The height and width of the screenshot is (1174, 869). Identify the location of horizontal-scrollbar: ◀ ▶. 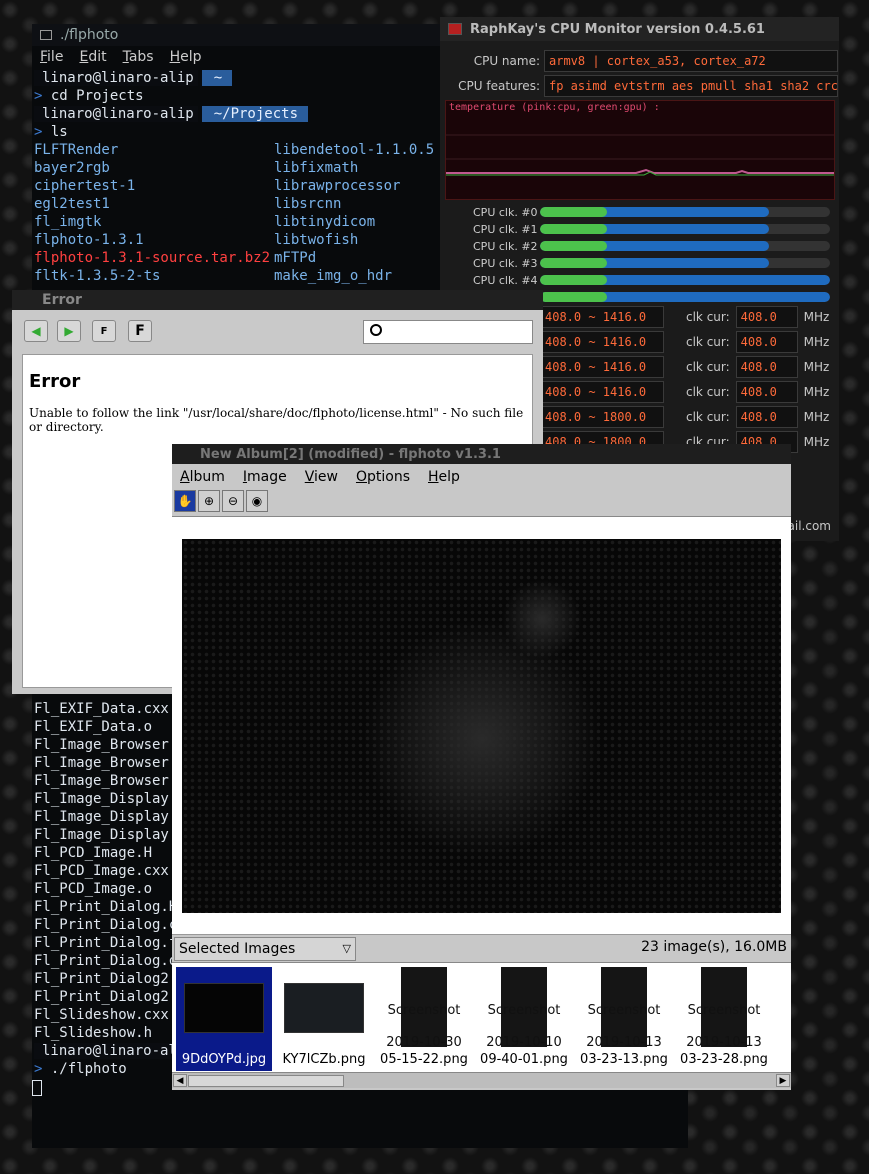
(481, 1080).